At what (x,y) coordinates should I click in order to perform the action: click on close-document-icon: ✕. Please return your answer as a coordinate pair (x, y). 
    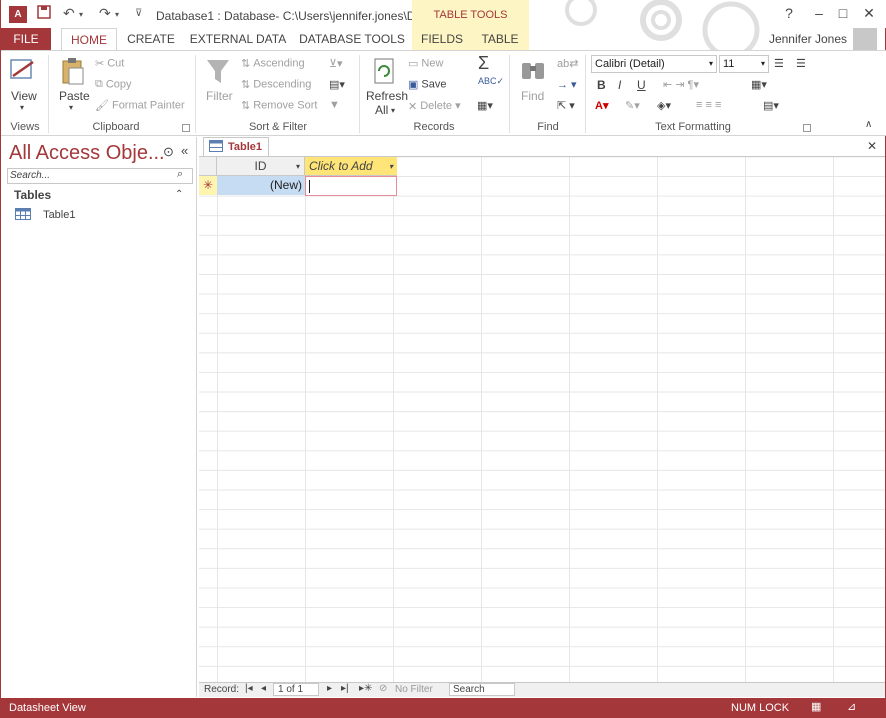
    Looking at the image, I should click on (872, 146).